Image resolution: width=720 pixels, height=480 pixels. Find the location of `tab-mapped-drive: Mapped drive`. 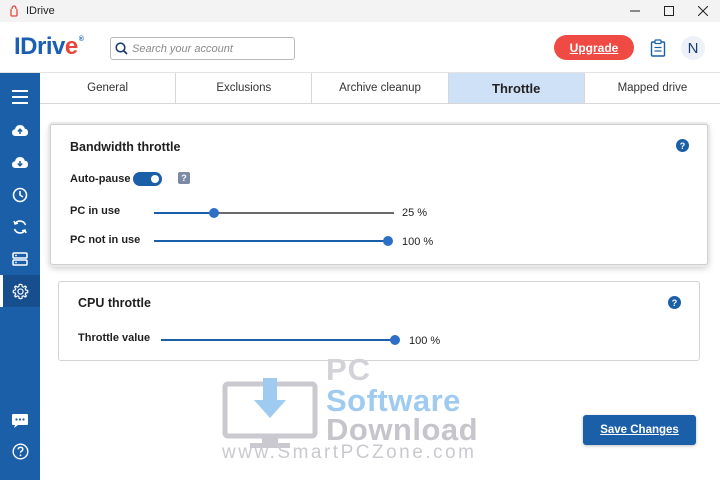

tab-mapped-drive: Mapped drive is located at coordinates (652, 88).